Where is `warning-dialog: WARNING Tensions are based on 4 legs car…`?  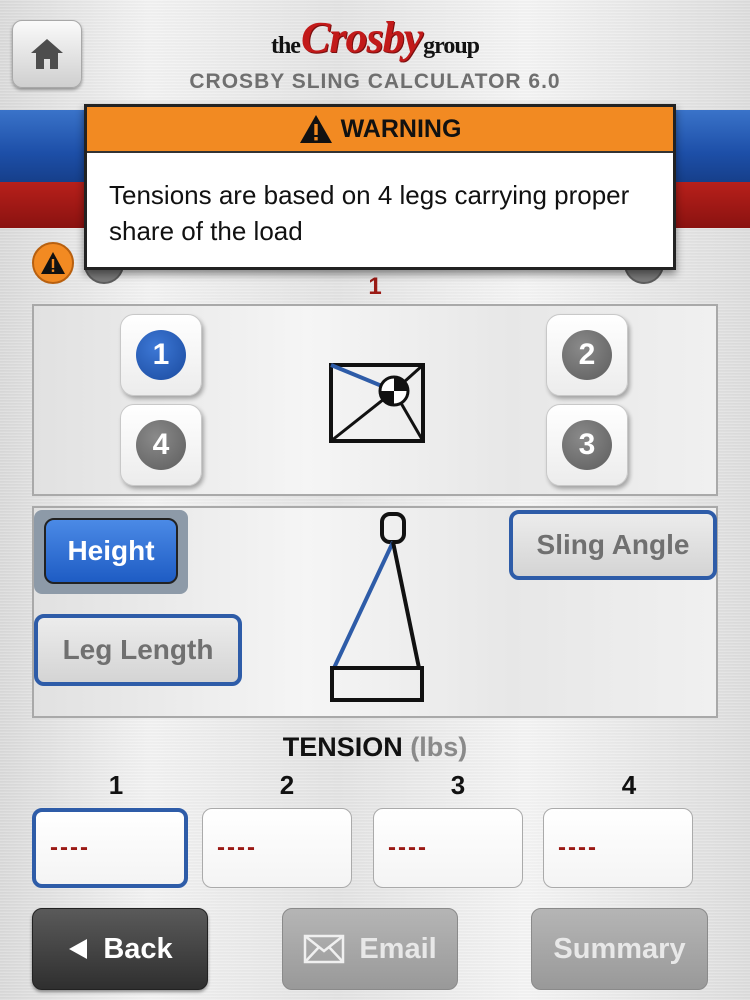
warning-dialog: WARNING Tensions are based on 4 legs car… is located at coordinates (380, 187).